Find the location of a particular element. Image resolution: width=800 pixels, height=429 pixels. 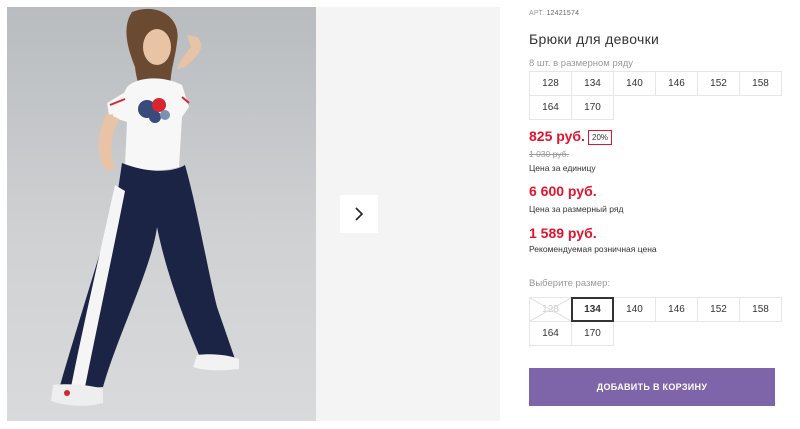

size-option-disabled: 128 is located at coordinates (550, 309).